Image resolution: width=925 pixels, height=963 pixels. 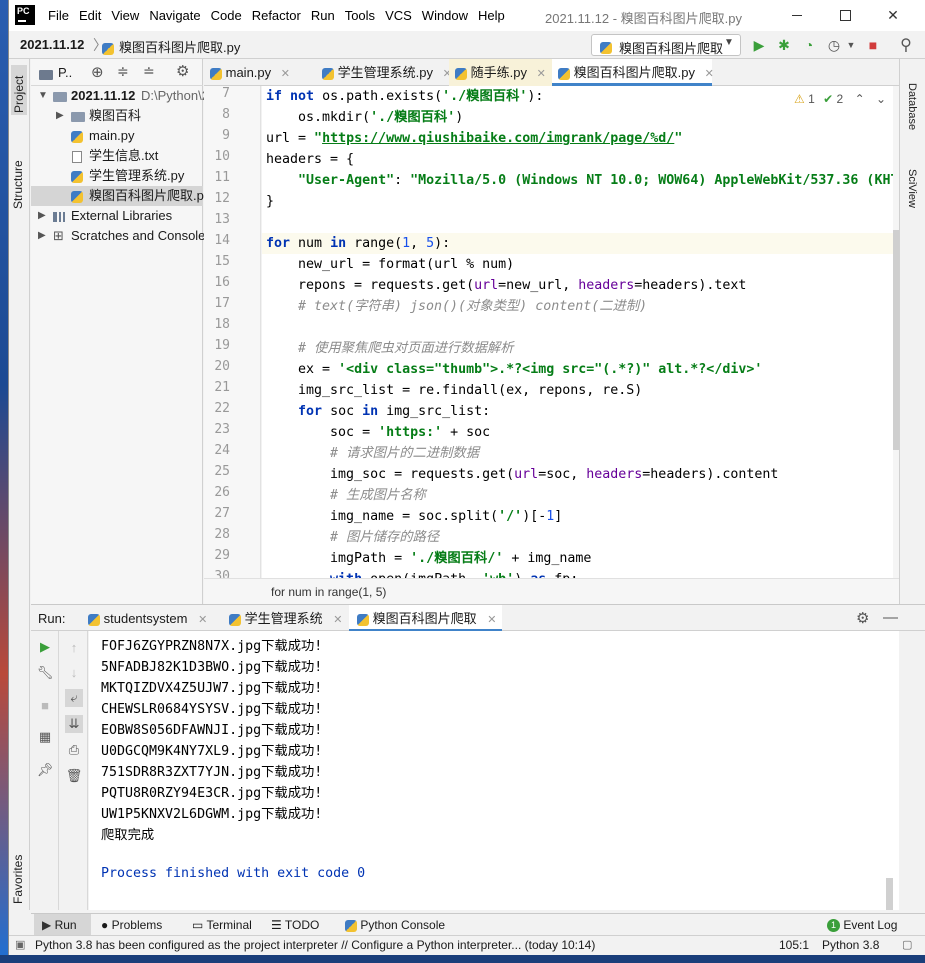 What do you see at coordinates (860, 99) in the screenshot?
I see `chevron-up-icon: ⌃` at bounding box center [860, 99].